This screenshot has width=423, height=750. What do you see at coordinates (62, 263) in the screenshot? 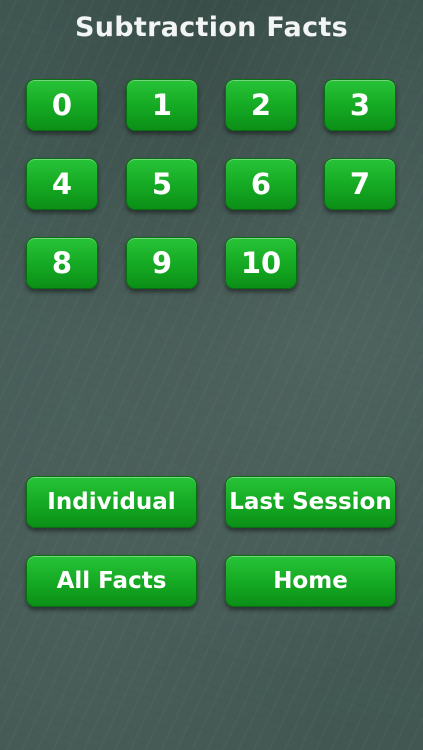
I see `number-button-8: 8` at bounding box center [62, 263].